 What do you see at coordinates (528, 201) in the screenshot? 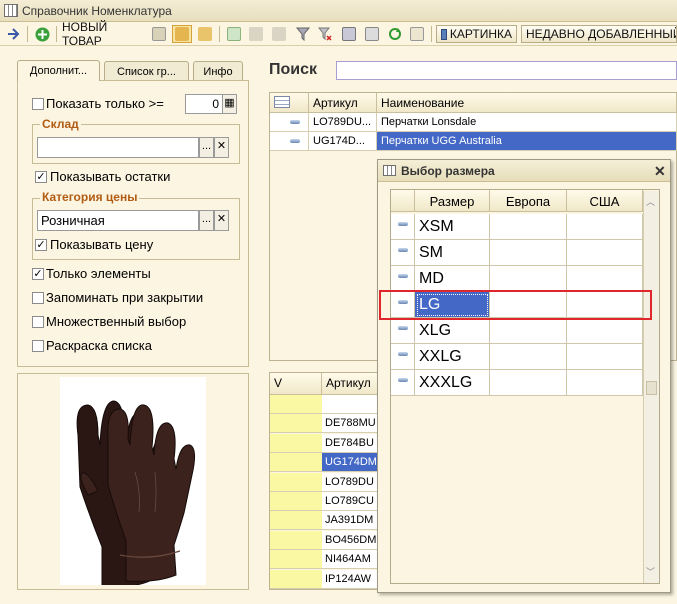
I see `column-header-europe: Европа` at bounding box center [528, 201].